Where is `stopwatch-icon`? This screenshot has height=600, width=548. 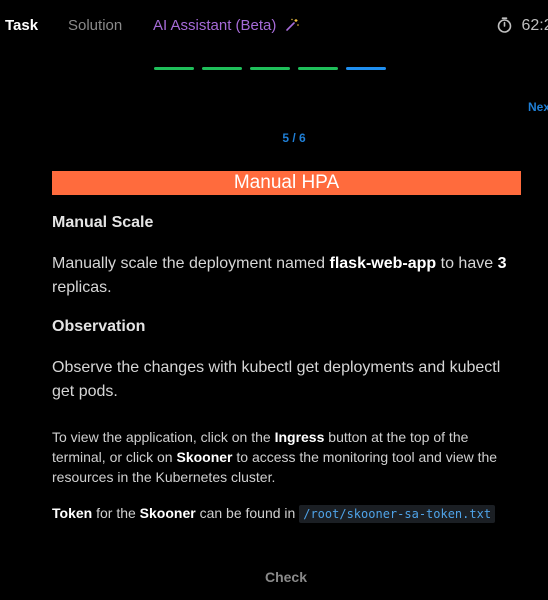 stopwatch-icon is located at coordinates (509, 25).